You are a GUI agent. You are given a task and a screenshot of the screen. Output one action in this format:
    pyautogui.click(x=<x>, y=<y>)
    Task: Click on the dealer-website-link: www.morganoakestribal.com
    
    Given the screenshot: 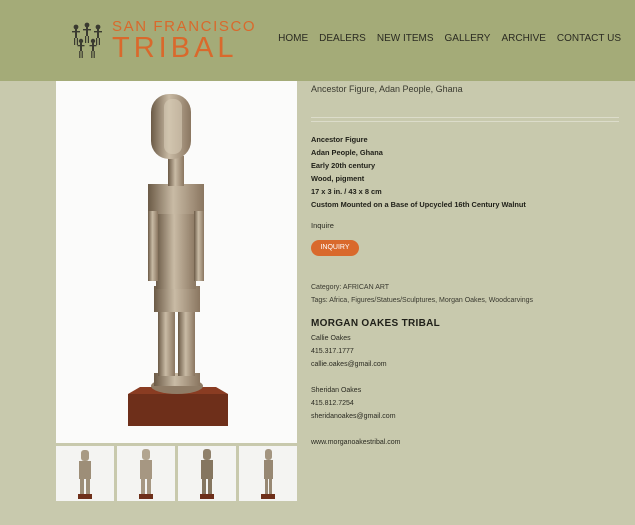 What is the action you would take?
    pyautogui.click(x=355, y=442)
    